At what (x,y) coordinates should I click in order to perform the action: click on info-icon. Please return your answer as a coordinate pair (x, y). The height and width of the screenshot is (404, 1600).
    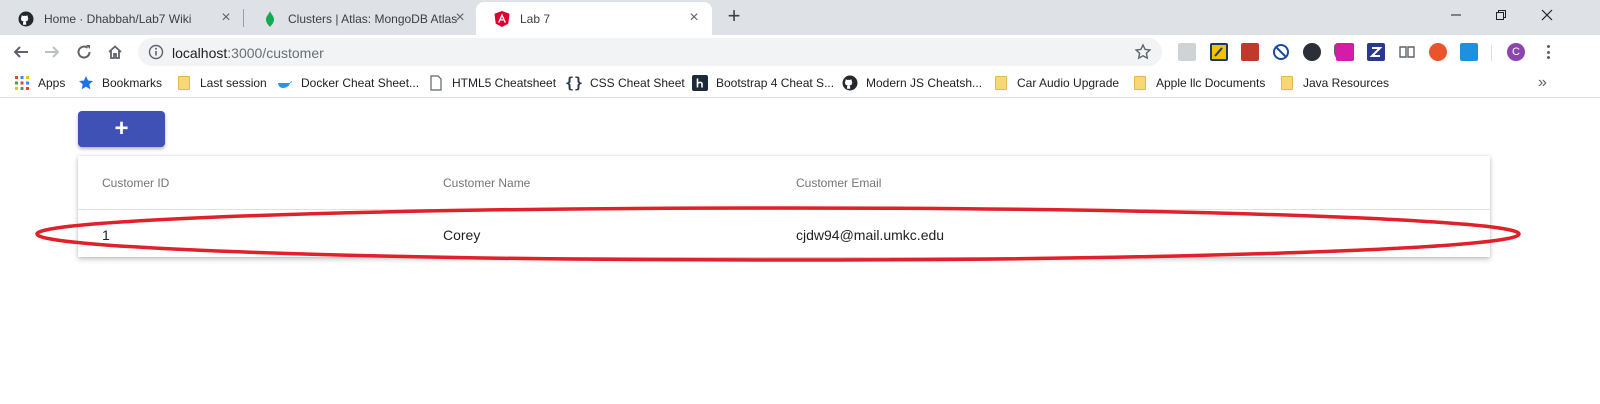
    Looking at the image, I should click on (156, 52).